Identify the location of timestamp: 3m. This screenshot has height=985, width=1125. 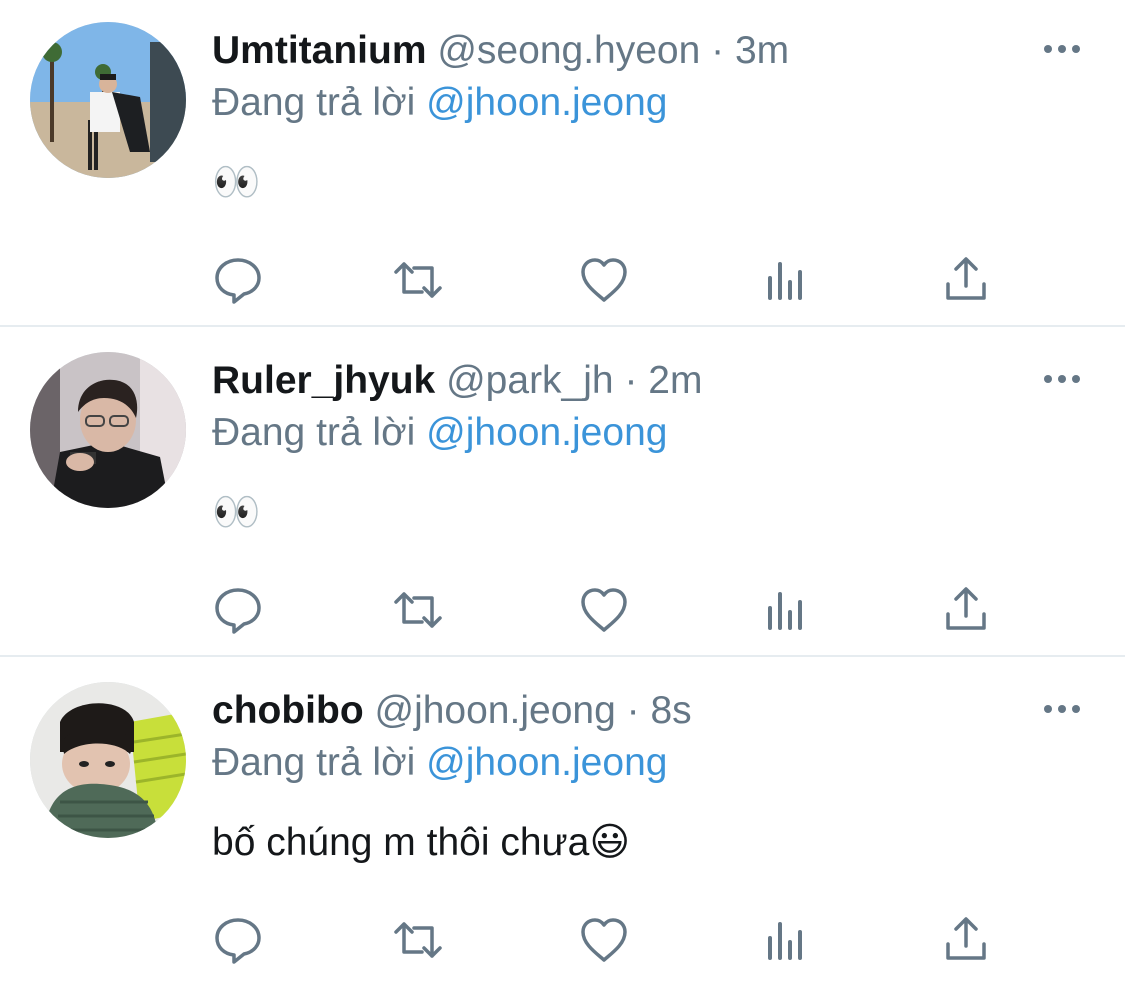
(762, 50).